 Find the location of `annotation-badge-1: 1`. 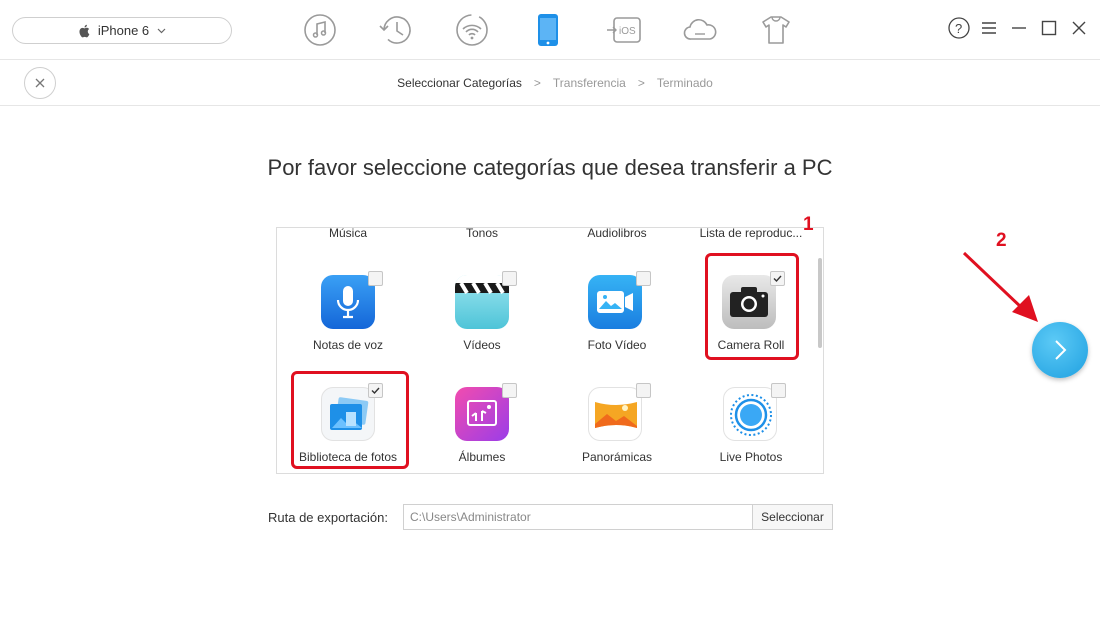

annotation-badge-1: 1 is located at coordinates (808, 224).